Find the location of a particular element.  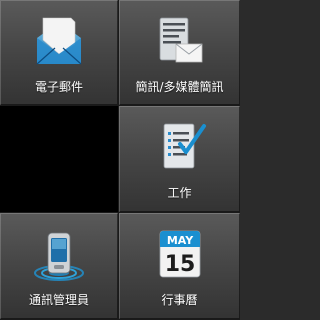

tile-sms-mms-label: 簡訊/多媒體簡訊 is located at coordinates (179, 87).